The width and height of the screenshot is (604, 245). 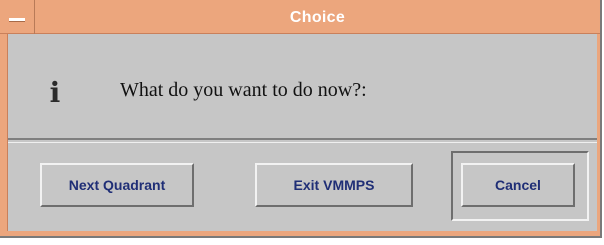 I want to click on title-bar: Choice, so click(x=300, y=17).